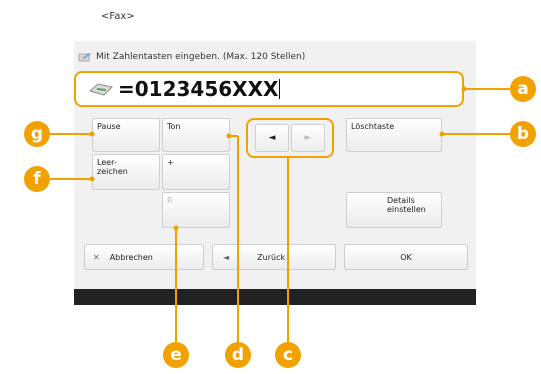 The width and height of the screenshot is (541, 374). I want to click on screen-label: <Fax>, so click(118, 16).